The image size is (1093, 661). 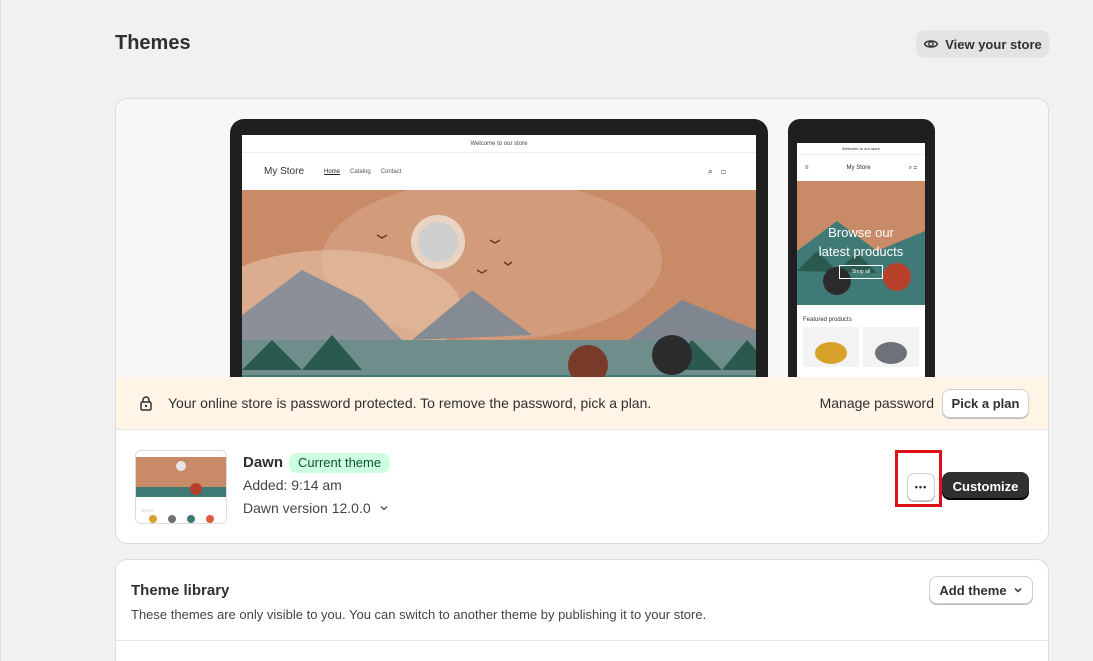 I want to click on pick-plan-button: Pick a plan, so click(x=985, y=403).